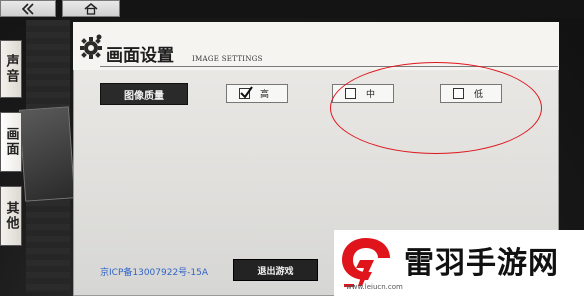 This screenshot has width=584, height=296. What do you see at coordinates (481, 263) in the screenshot?
I see `watermark-site-name: 雷羽手游网` at bounding box center [481, 263].